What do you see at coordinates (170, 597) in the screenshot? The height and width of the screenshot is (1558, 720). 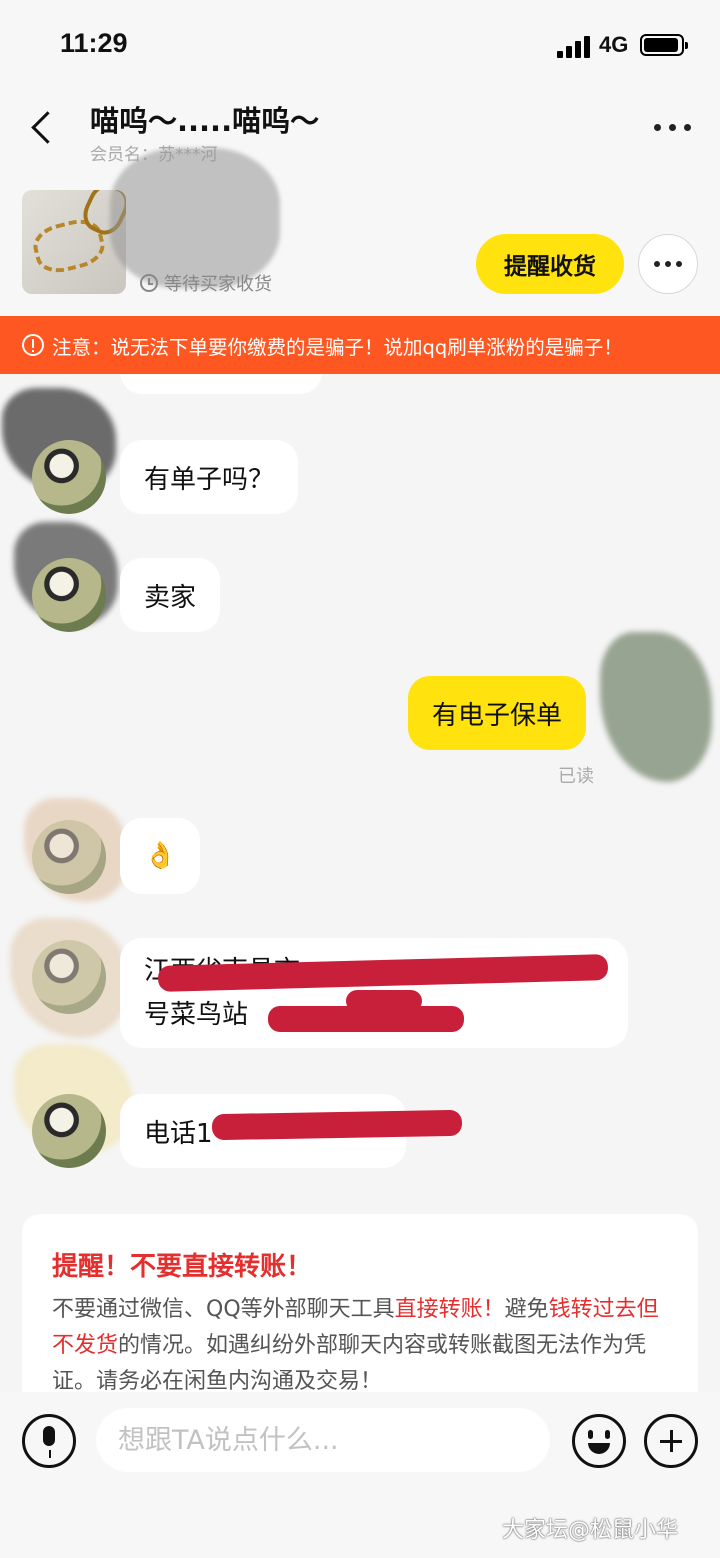 I see `message-text: 卖家` at bounding box center [170, 597].